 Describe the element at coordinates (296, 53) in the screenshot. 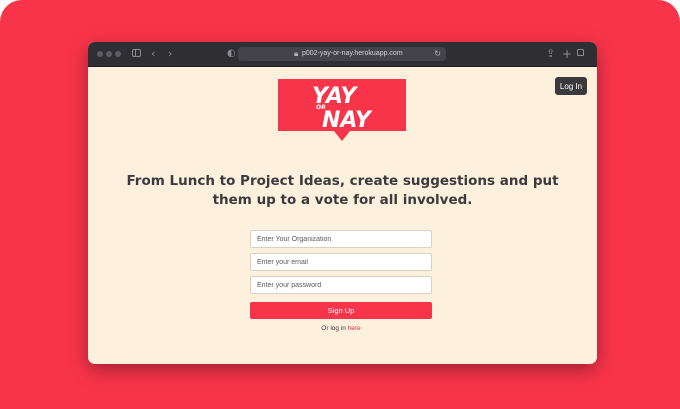

I see `lock-icon: 🔒︎` at that location.